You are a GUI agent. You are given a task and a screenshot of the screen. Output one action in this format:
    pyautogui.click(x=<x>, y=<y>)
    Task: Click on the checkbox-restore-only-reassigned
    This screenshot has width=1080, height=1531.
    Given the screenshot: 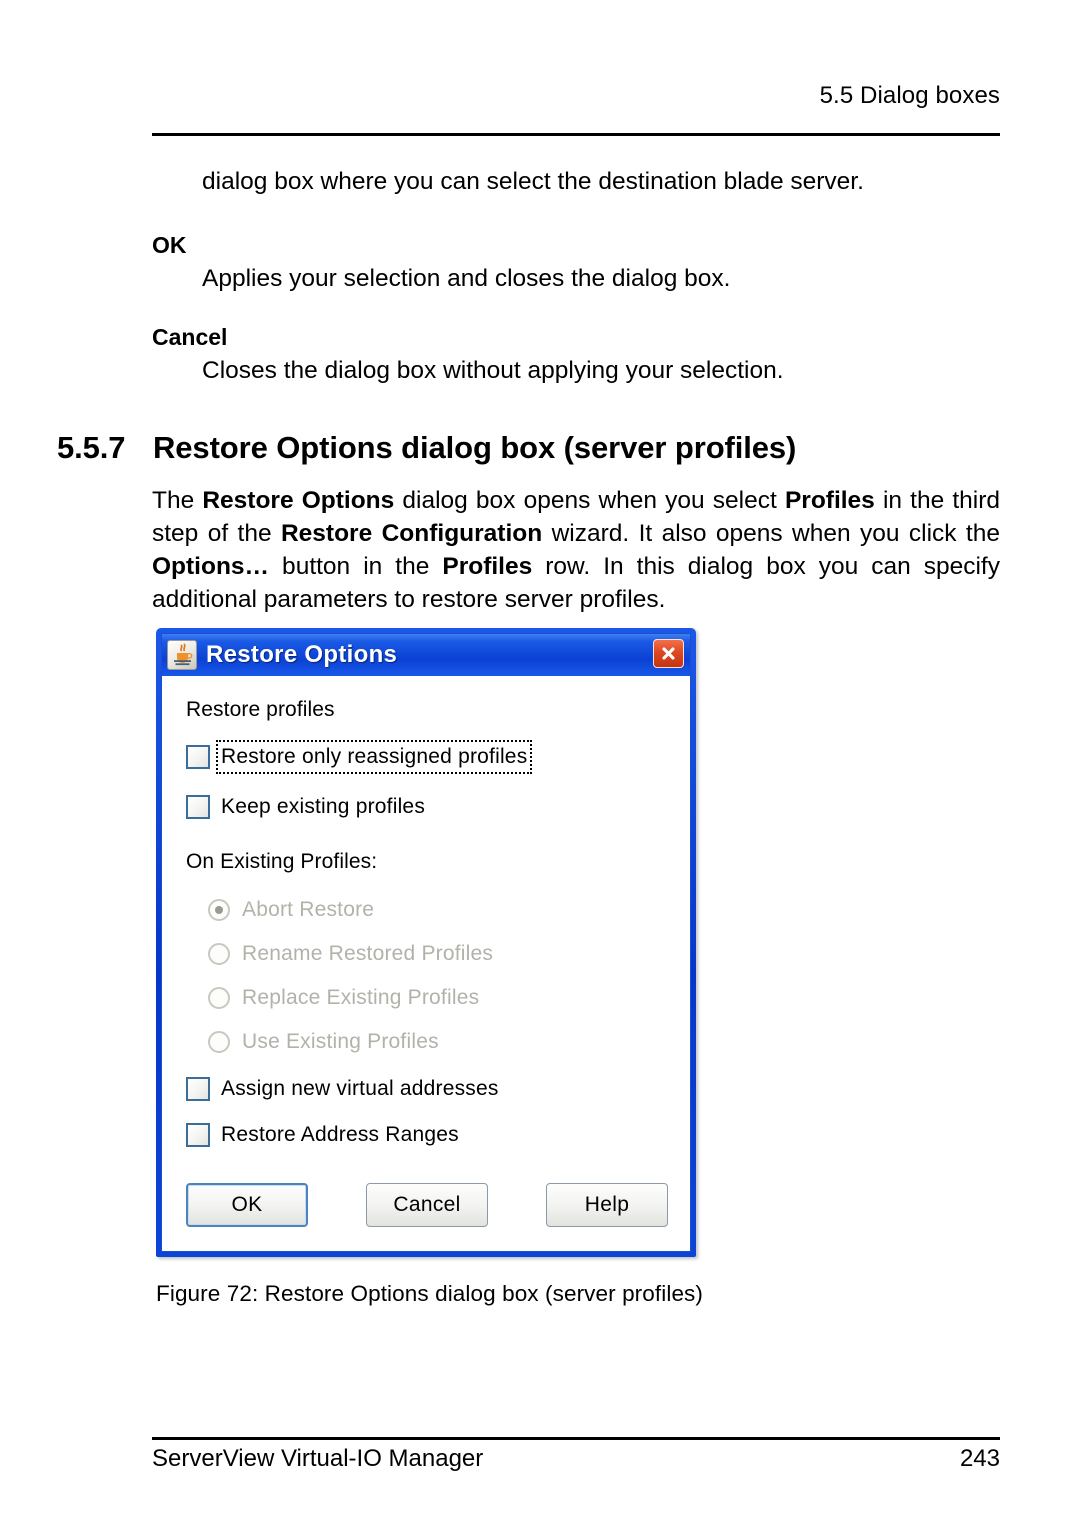 What is the action you would take?
    pyautogui.click(x=198, y=757)
    